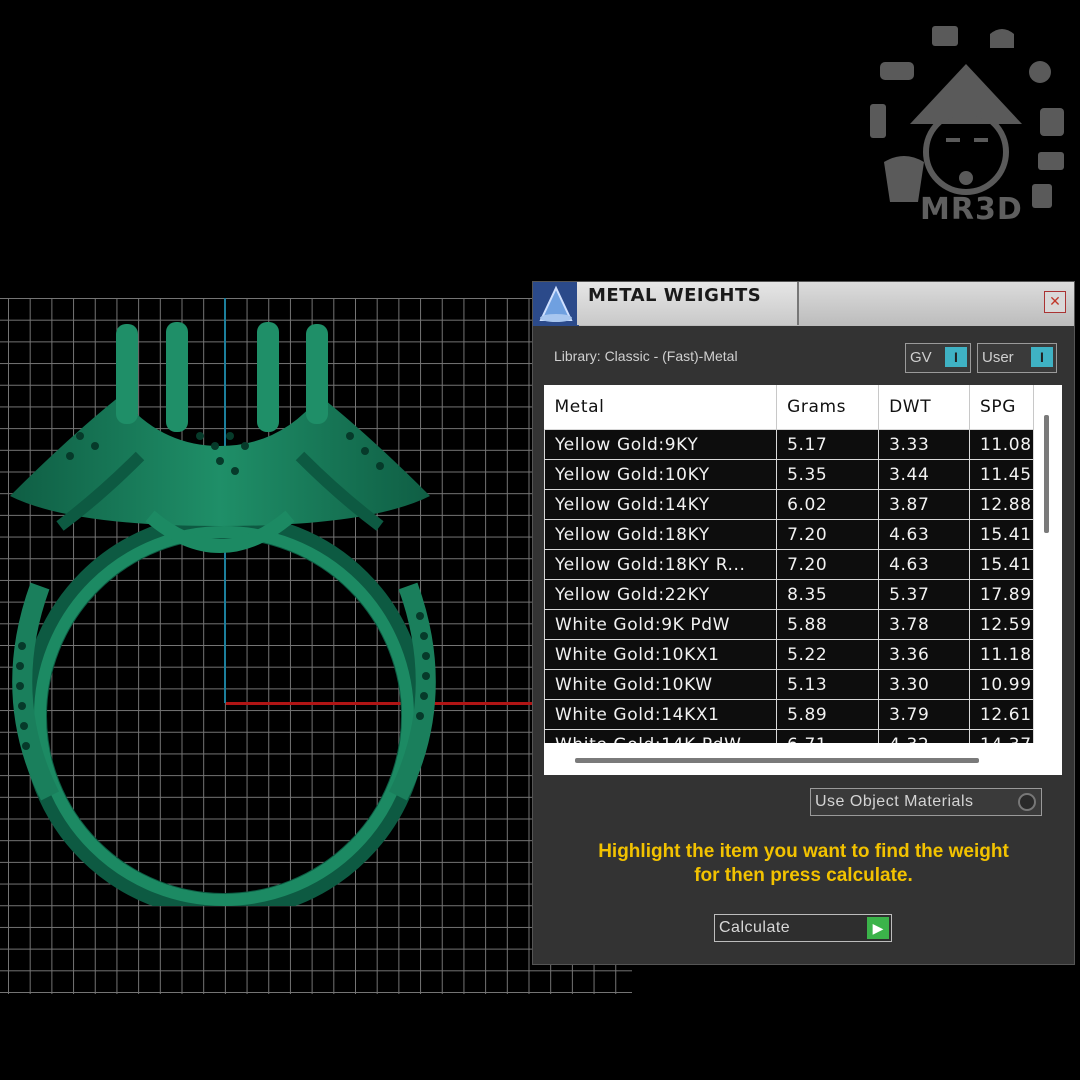  What do you see at coordinates (803, 928) in the screenshot?
I see `calculate-button: Calculate ▶` at bounding box center [803, 928].